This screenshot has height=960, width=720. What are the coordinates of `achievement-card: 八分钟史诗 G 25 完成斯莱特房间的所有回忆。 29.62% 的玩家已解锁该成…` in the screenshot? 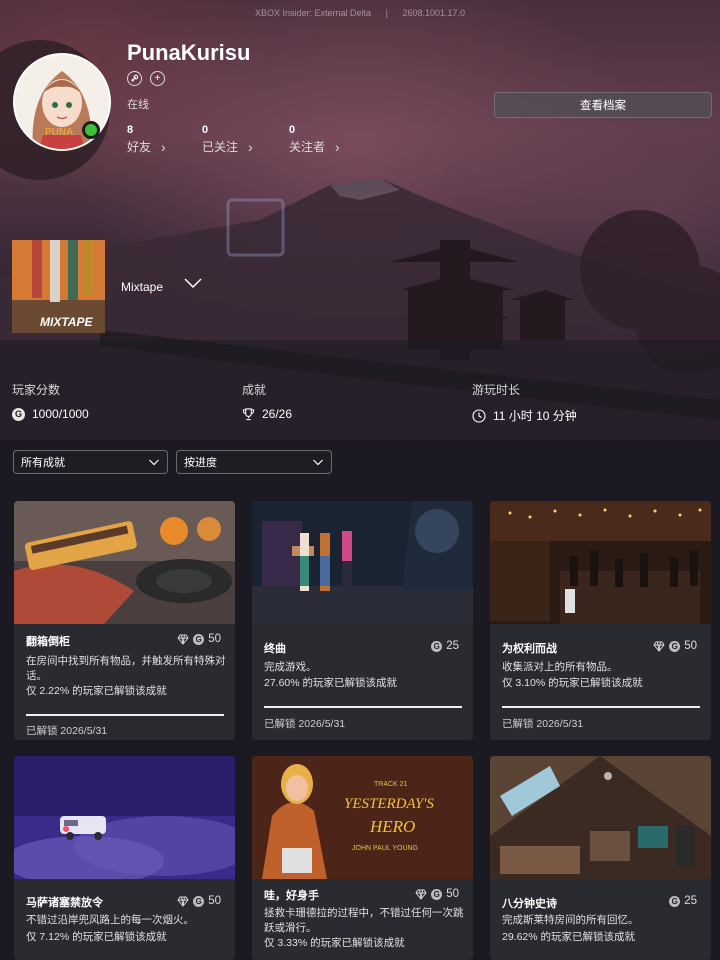 It's located at (600, 858).